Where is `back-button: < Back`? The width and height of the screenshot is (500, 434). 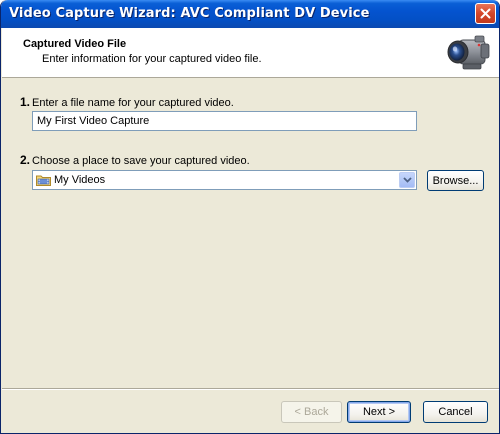
back-button: < Back is located at coordinates (311, 412).